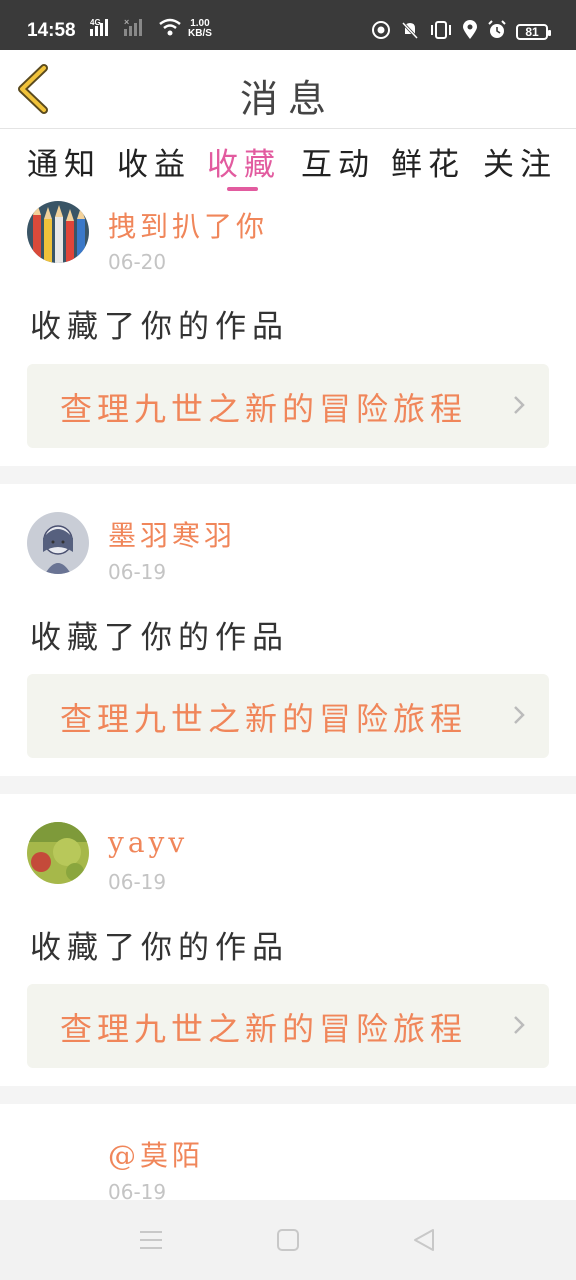 The height and width of the screenshot is (1280, 576). What do you see at coordinates (148, 842) in the screenshot?
I see `username: yayv` at bounding box center [148, 842].